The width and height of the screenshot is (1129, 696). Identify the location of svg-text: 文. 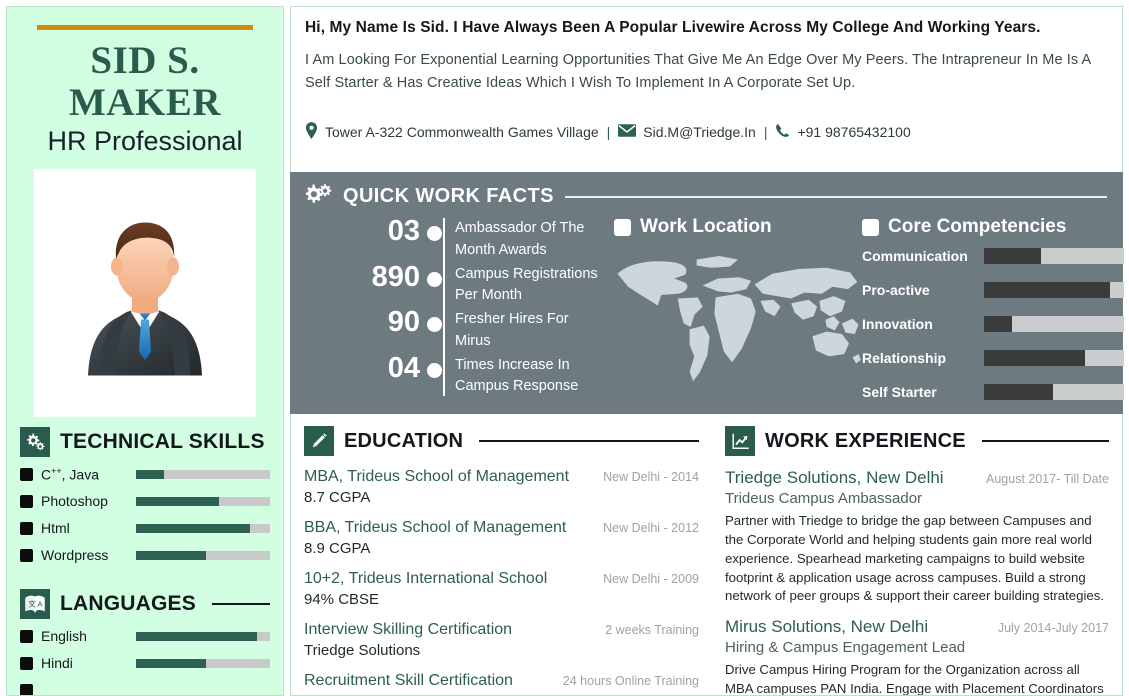
(32, 604).